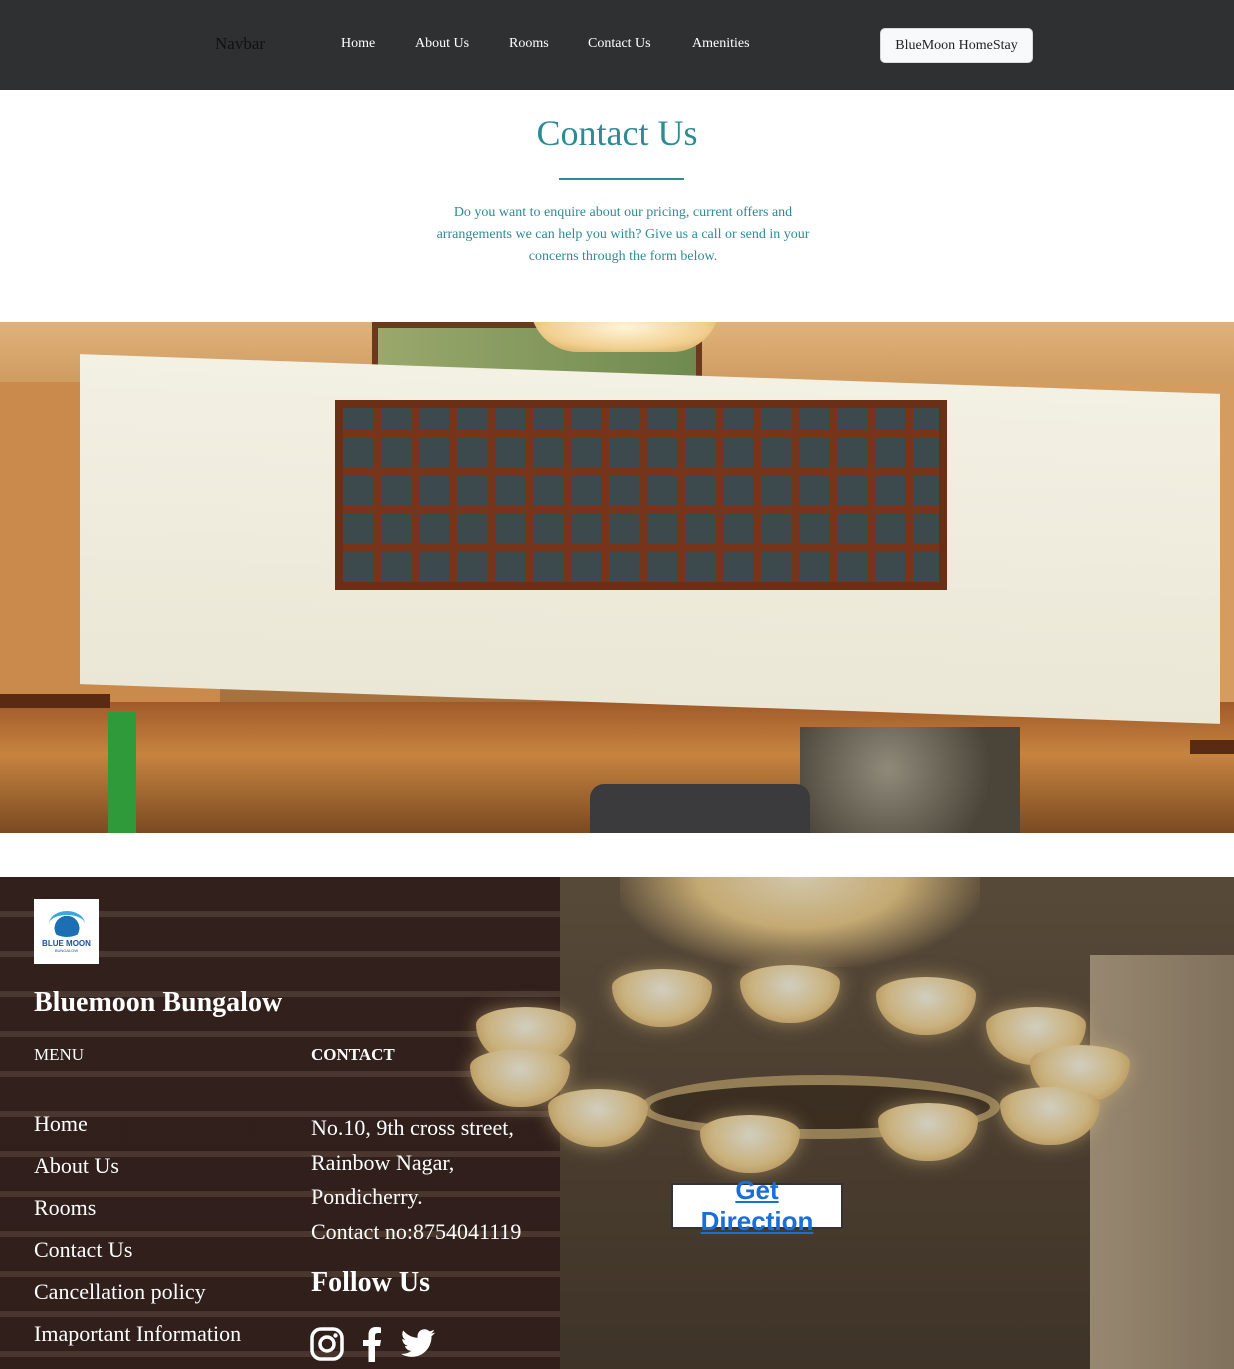  Describe the element at coordinates (529, 44) in the screenshot. I see `nav-link-rooms: Rooms` at that location.